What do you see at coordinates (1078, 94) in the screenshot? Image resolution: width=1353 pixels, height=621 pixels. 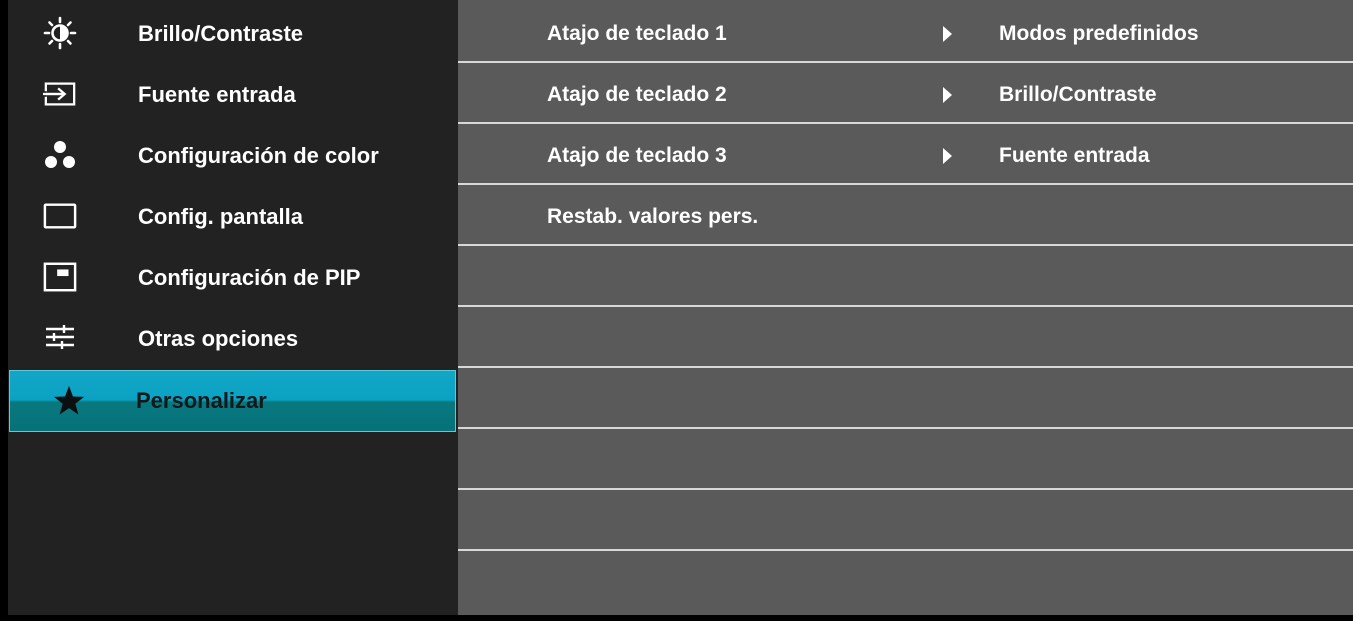 I see `option-value: Brillo/Contraste` at bounding box center [1078, 94].